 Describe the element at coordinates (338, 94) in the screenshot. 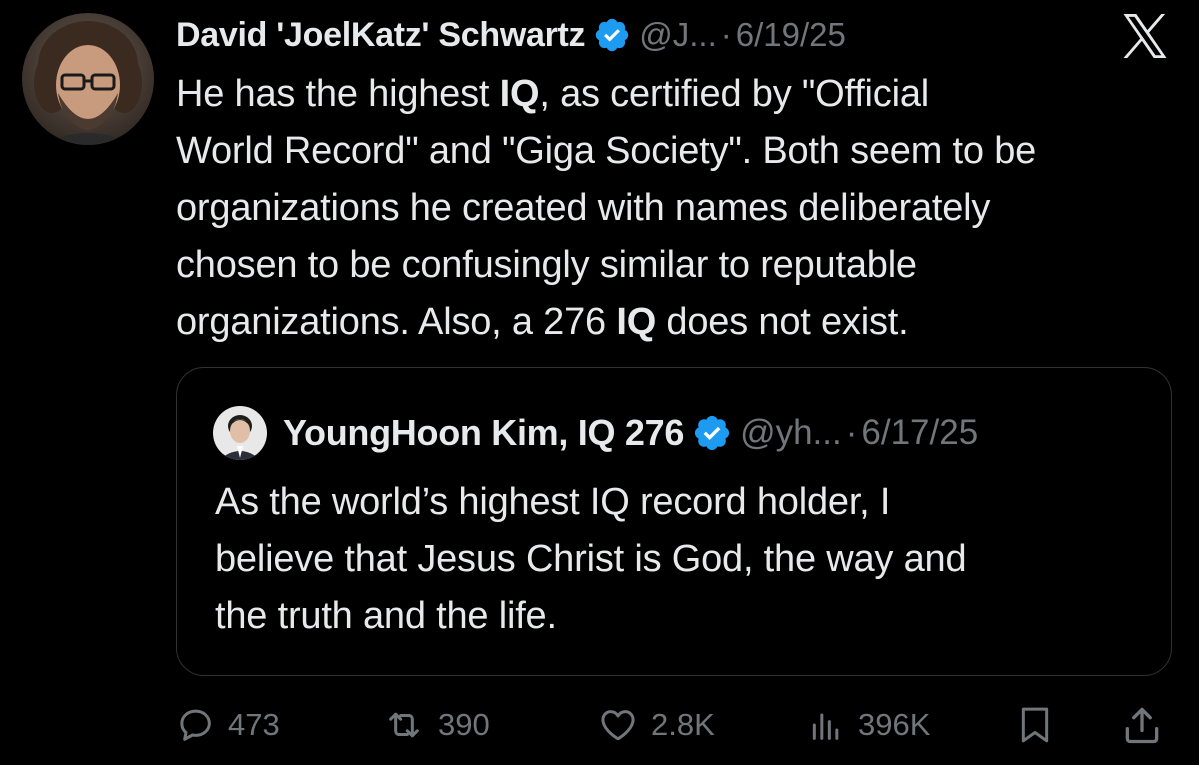

I see `tweet-text-segment: He has the highest` at that location.